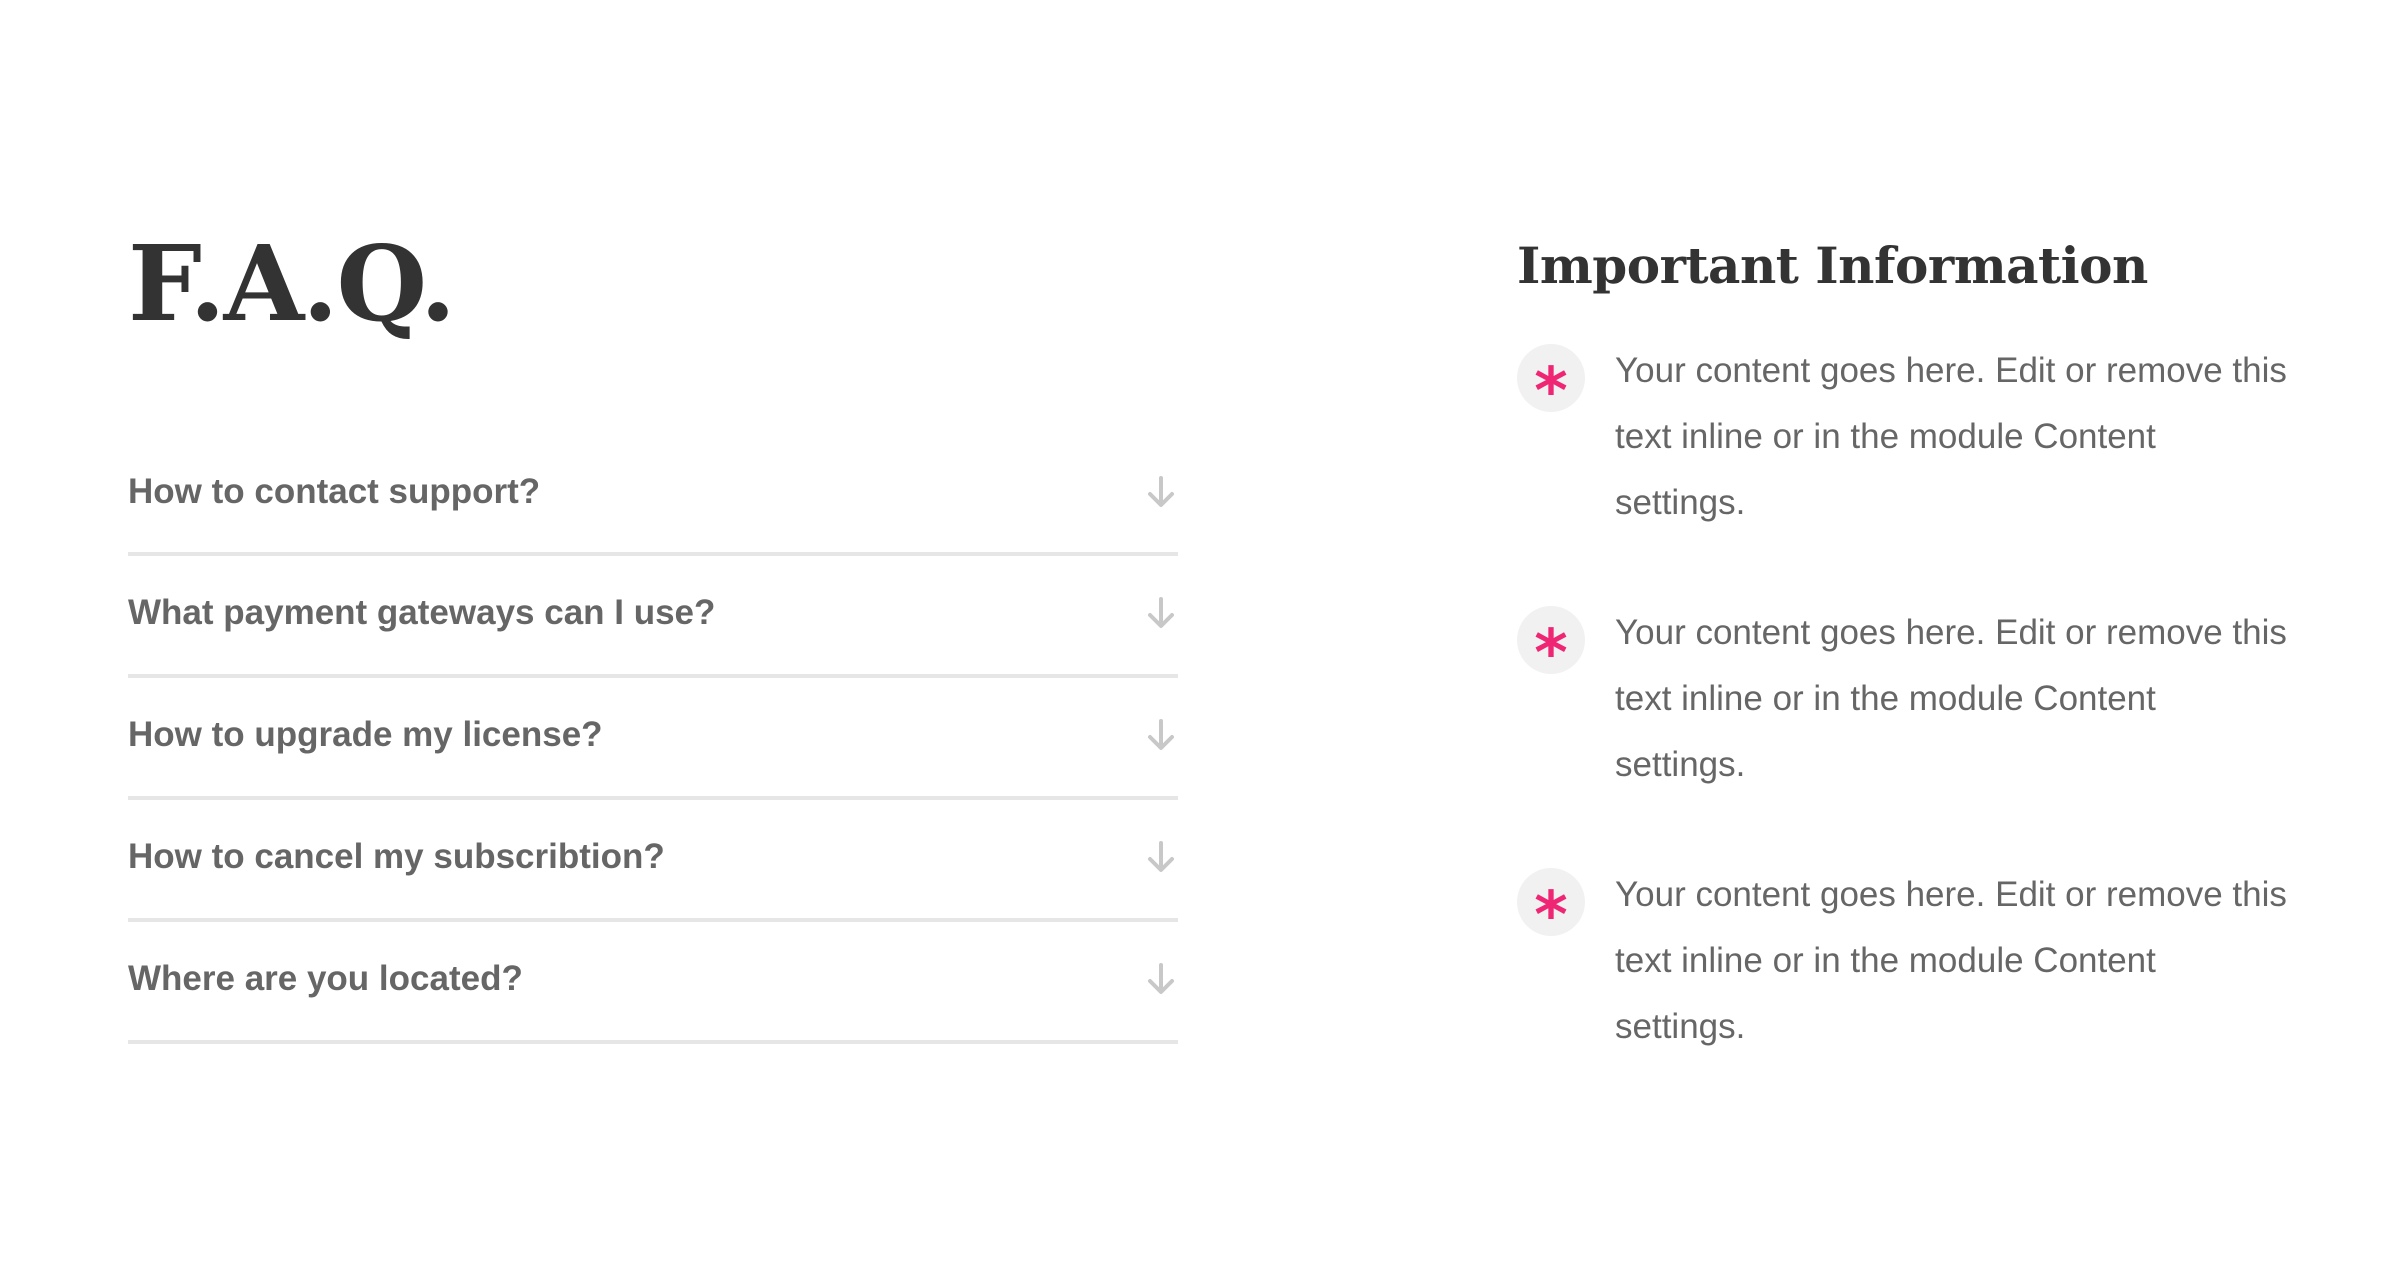 The image size is (2400, 1288). I want to click on faq-question: How to contact support?, so click(334, 491).